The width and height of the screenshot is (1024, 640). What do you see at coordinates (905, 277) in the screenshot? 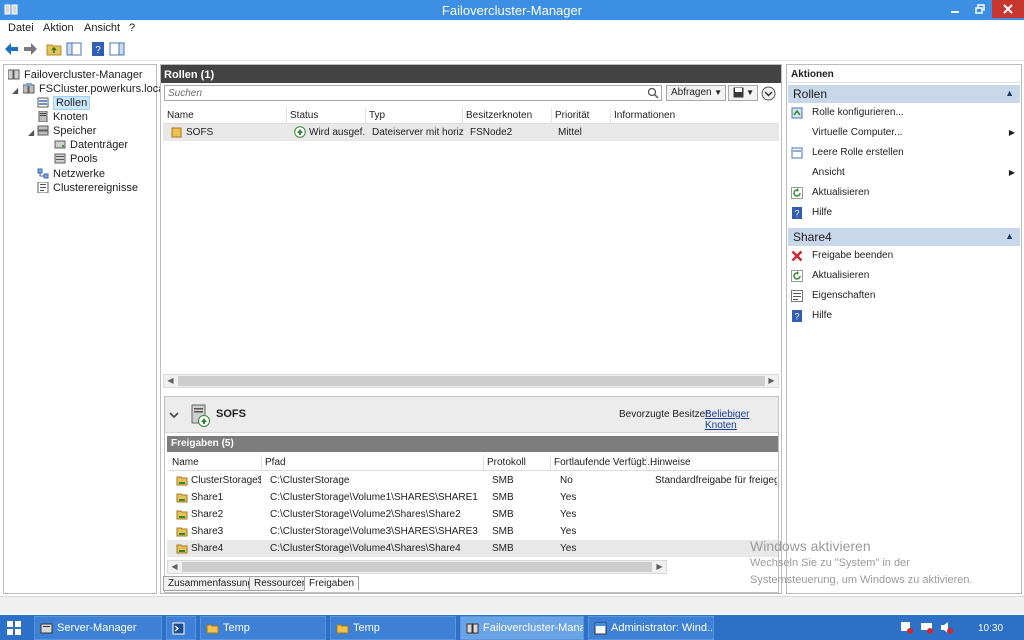
I see `action-refresh-share: Aktualisieren` at bounding box center [905, 277].